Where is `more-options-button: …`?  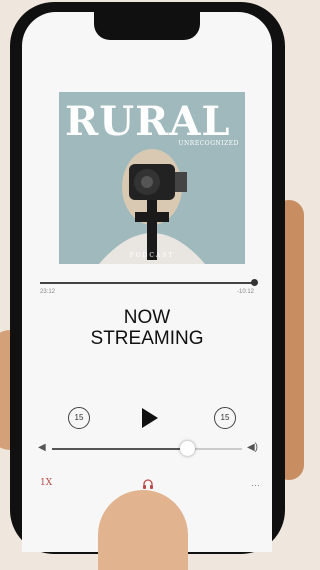
more-options-button: … is located at coordinates (255, 483).